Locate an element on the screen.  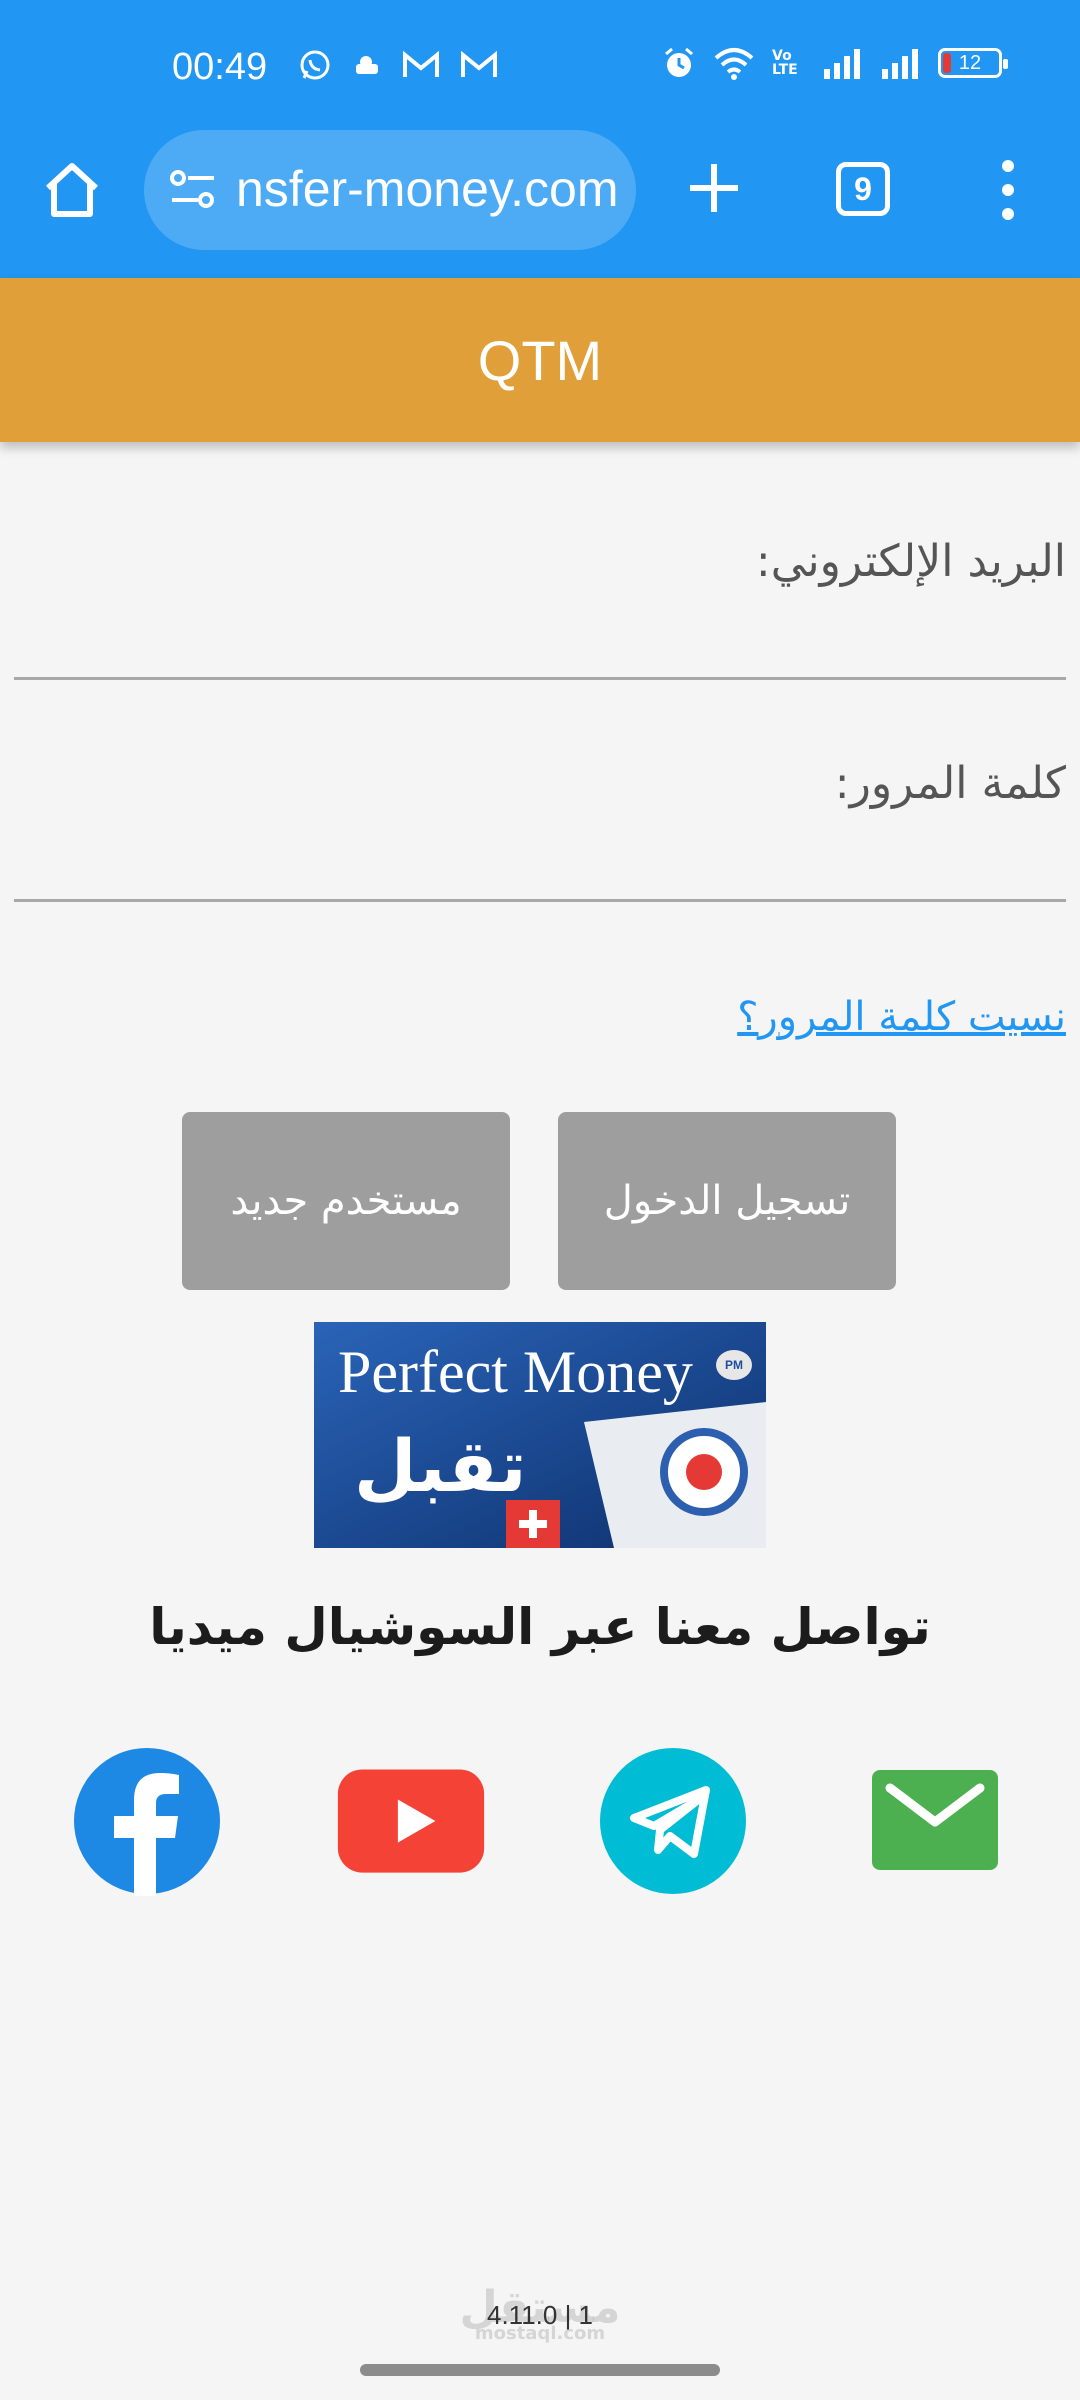
notification-icons is located at coordinates (398, 65).